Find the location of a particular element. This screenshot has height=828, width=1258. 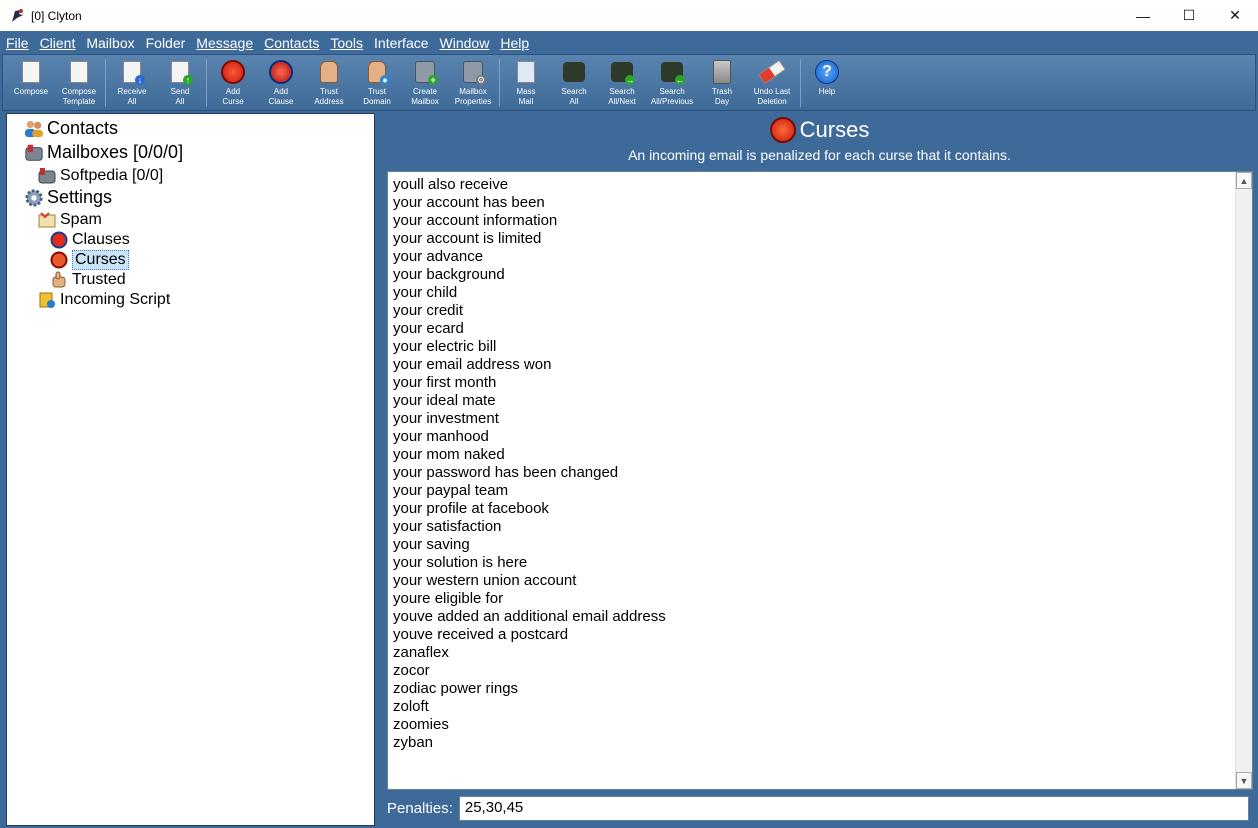

add-curse-button: Add Curse is located at coordinates (233, 83).